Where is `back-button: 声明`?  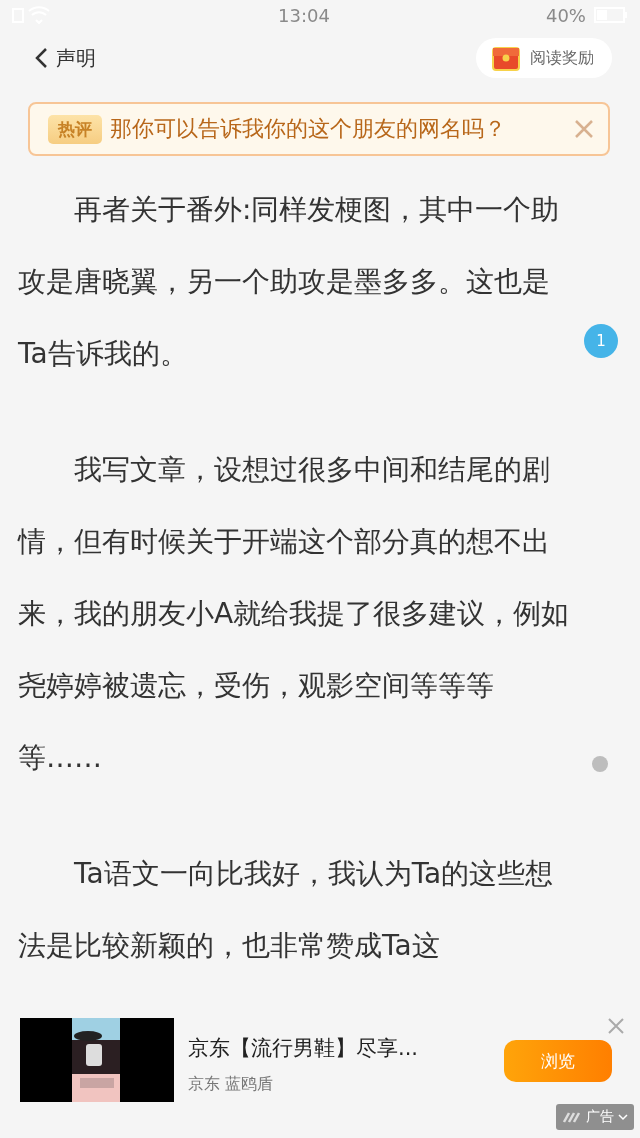
back-button: 声明 is located at coordinates (65, 58).